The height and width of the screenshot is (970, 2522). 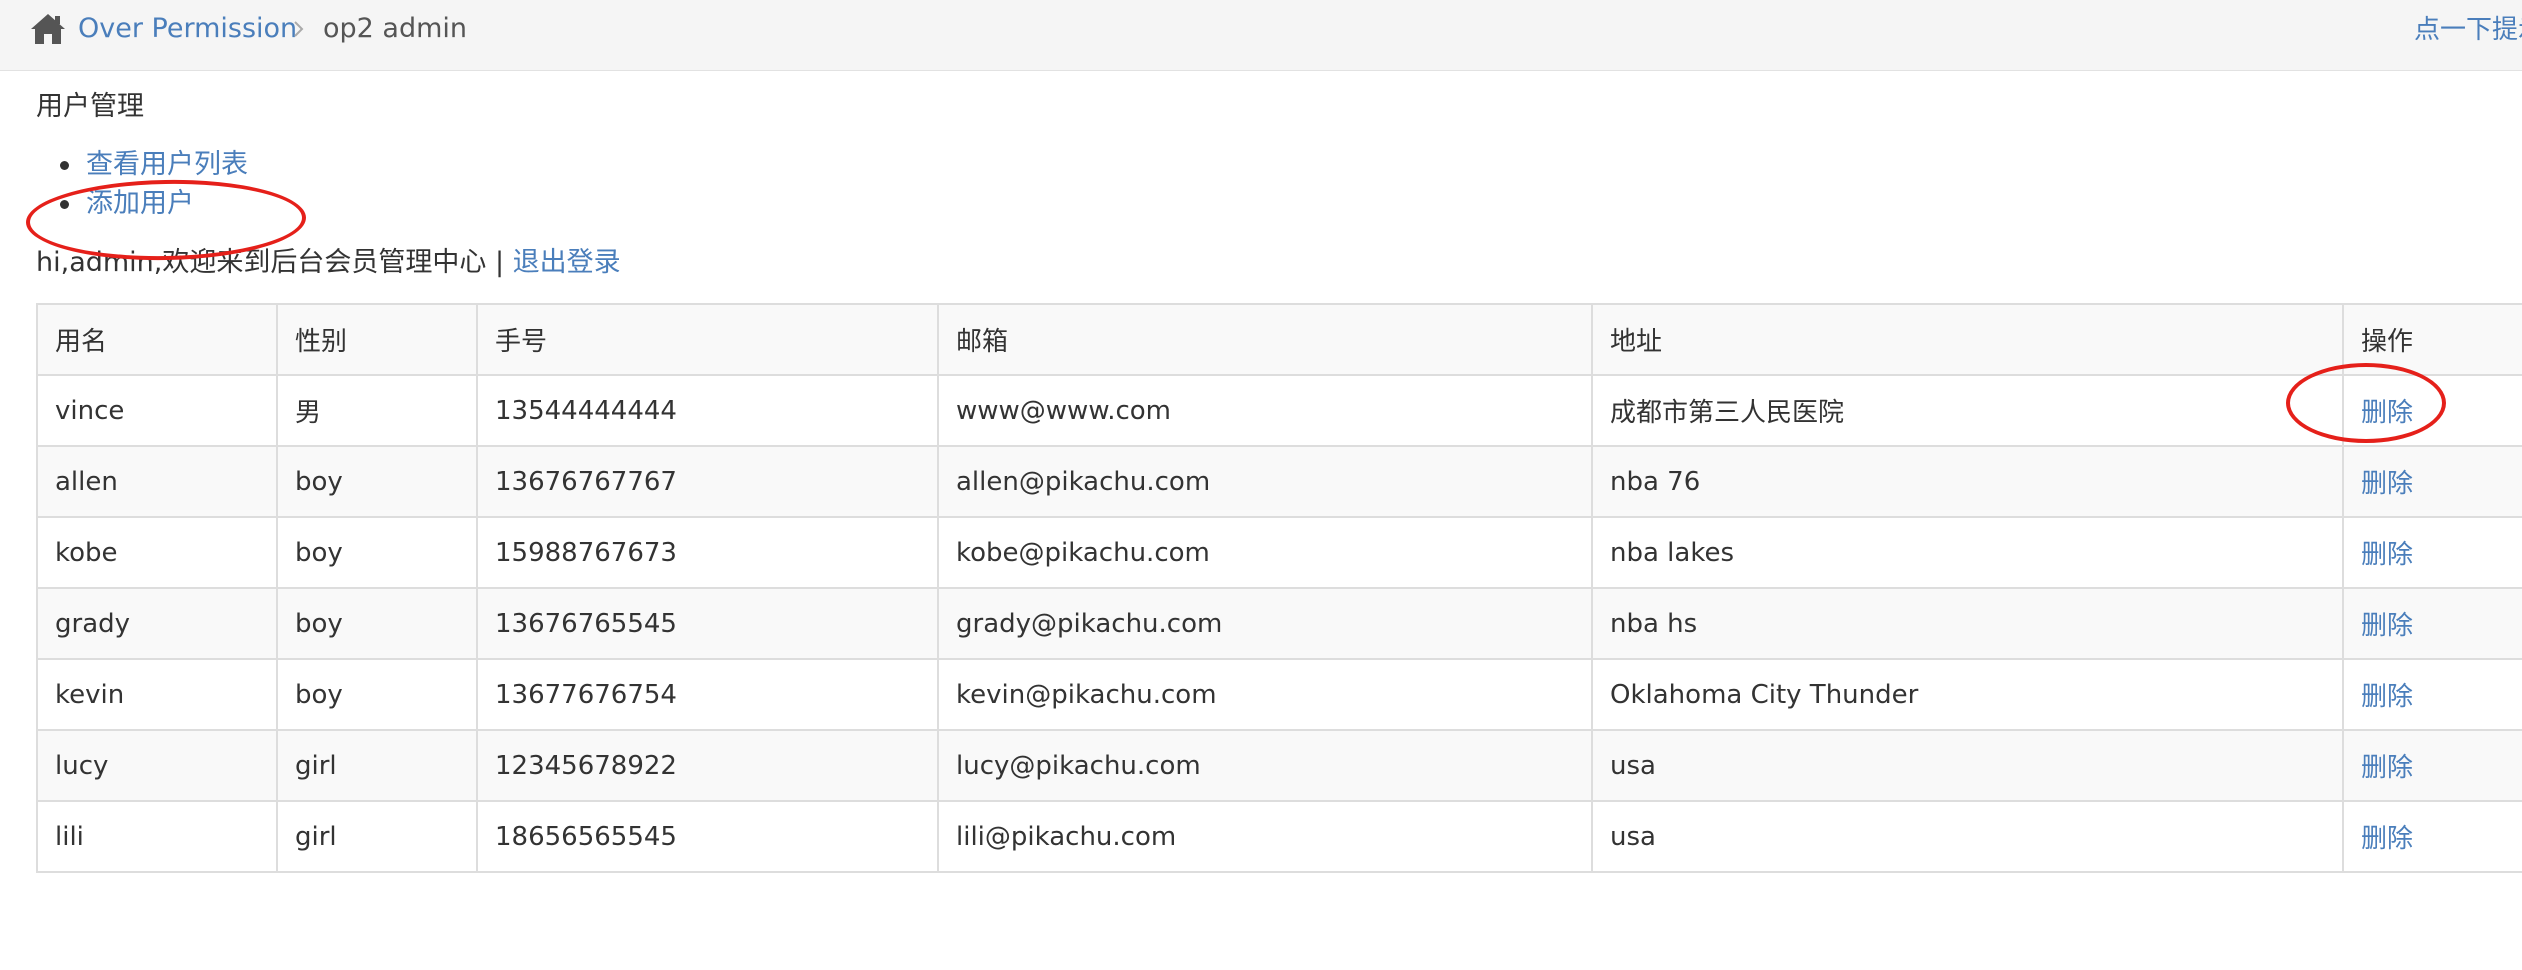 I want to click on table-header-row: 用名 性别 手号 邮箱 地址 操作, so click(x=1279, y=339).